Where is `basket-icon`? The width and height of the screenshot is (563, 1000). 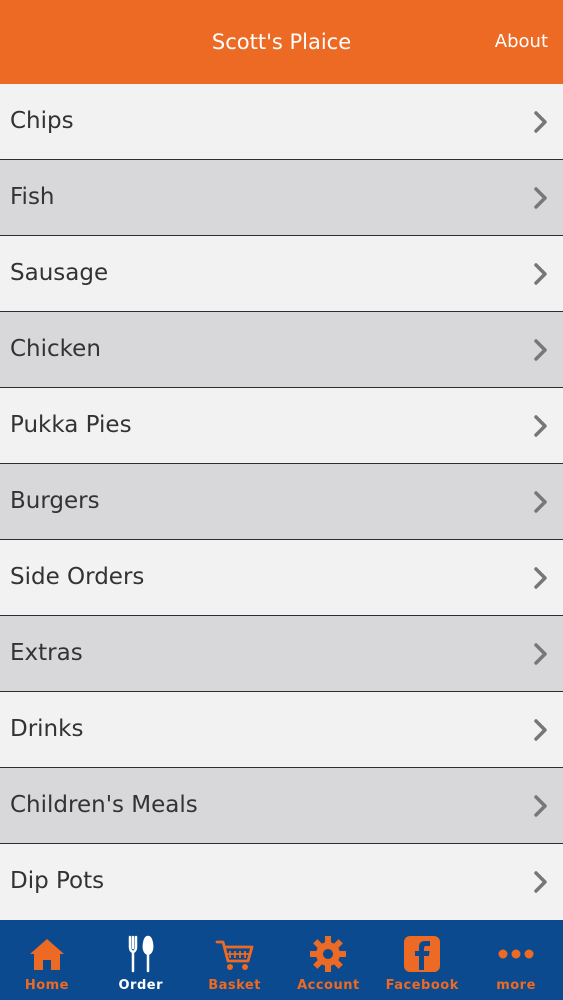
basket-icon is located at coordinates (234, 955).